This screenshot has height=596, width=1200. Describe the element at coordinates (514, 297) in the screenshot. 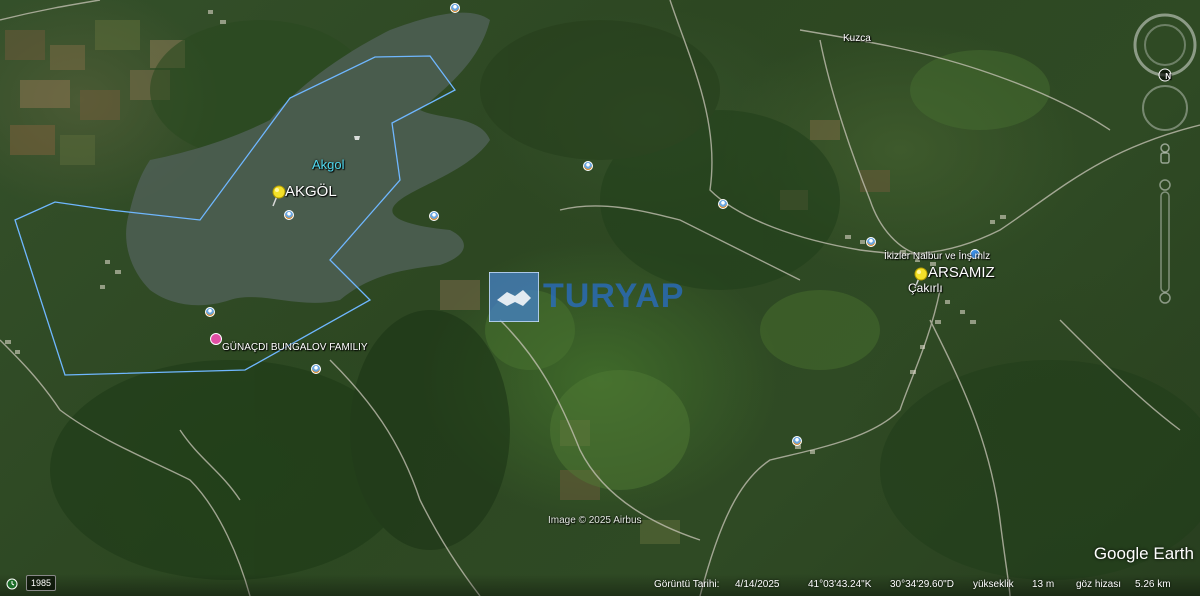

I see `handshake-logo-icon` at that location.